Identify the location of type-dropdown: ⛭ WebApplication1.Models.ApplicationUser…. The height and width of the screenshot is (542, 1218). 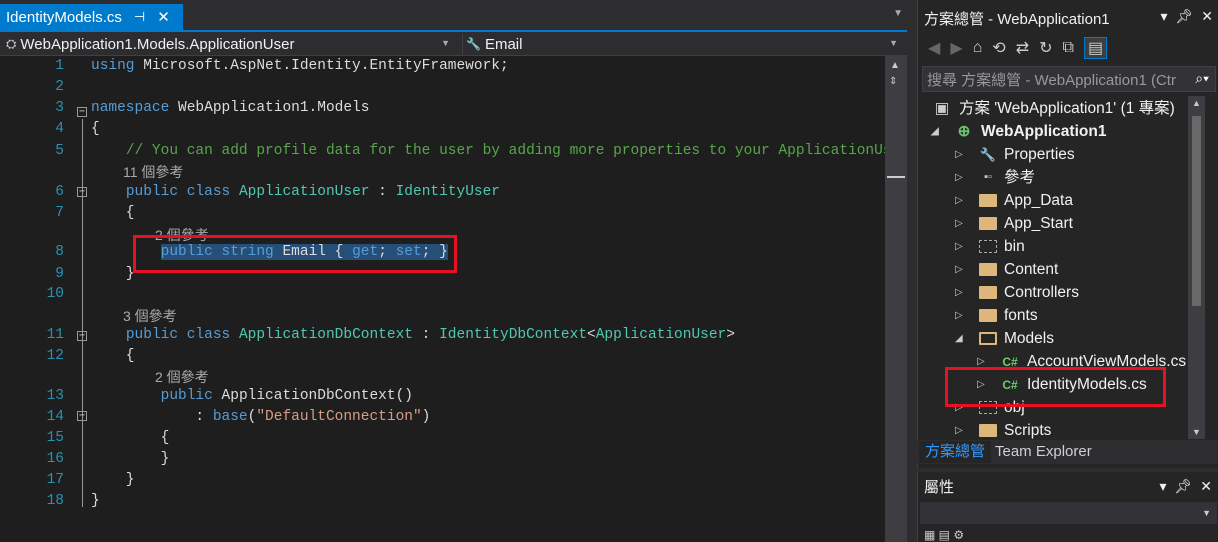
(230, 44).